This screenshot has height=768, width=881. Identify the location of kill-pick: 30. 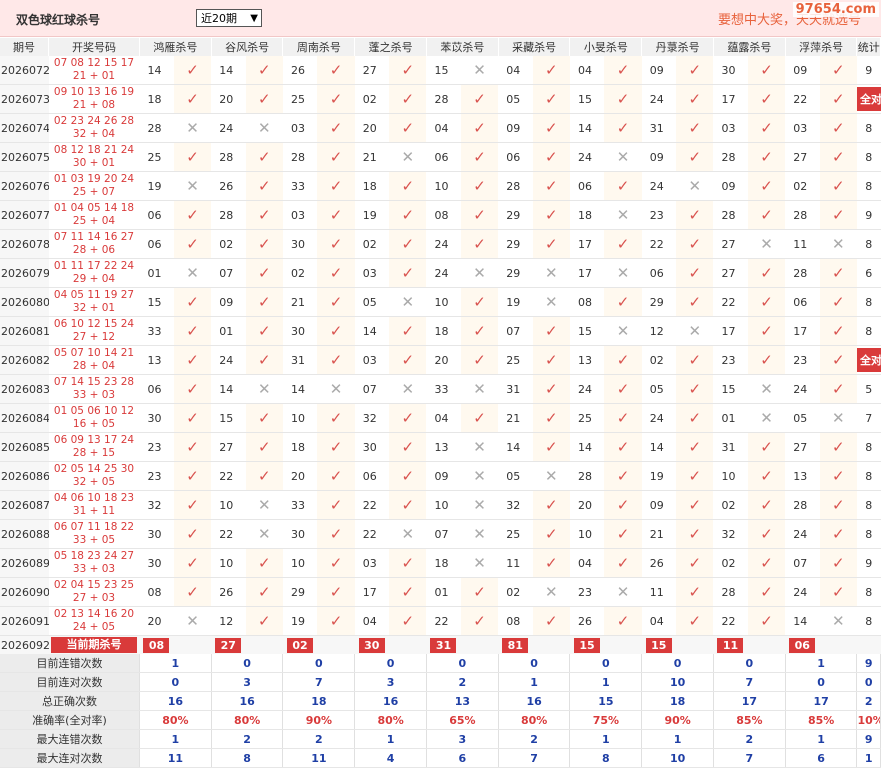
(730, 70).